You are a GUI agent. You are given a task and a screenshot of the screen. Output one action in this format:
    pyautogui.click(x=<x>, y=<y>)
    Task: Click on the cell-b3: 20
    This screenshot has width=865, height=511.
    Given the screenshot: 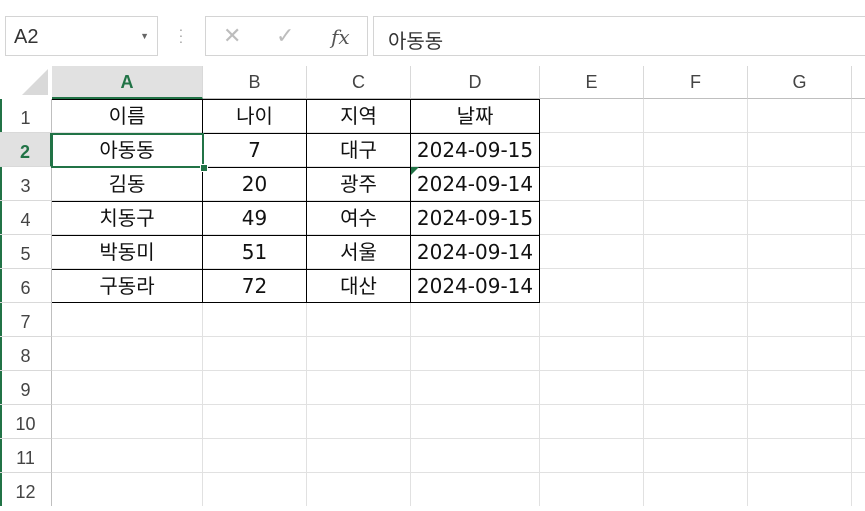 What is the action you would take?
    pyautogui.click(x=254, y=184)
    